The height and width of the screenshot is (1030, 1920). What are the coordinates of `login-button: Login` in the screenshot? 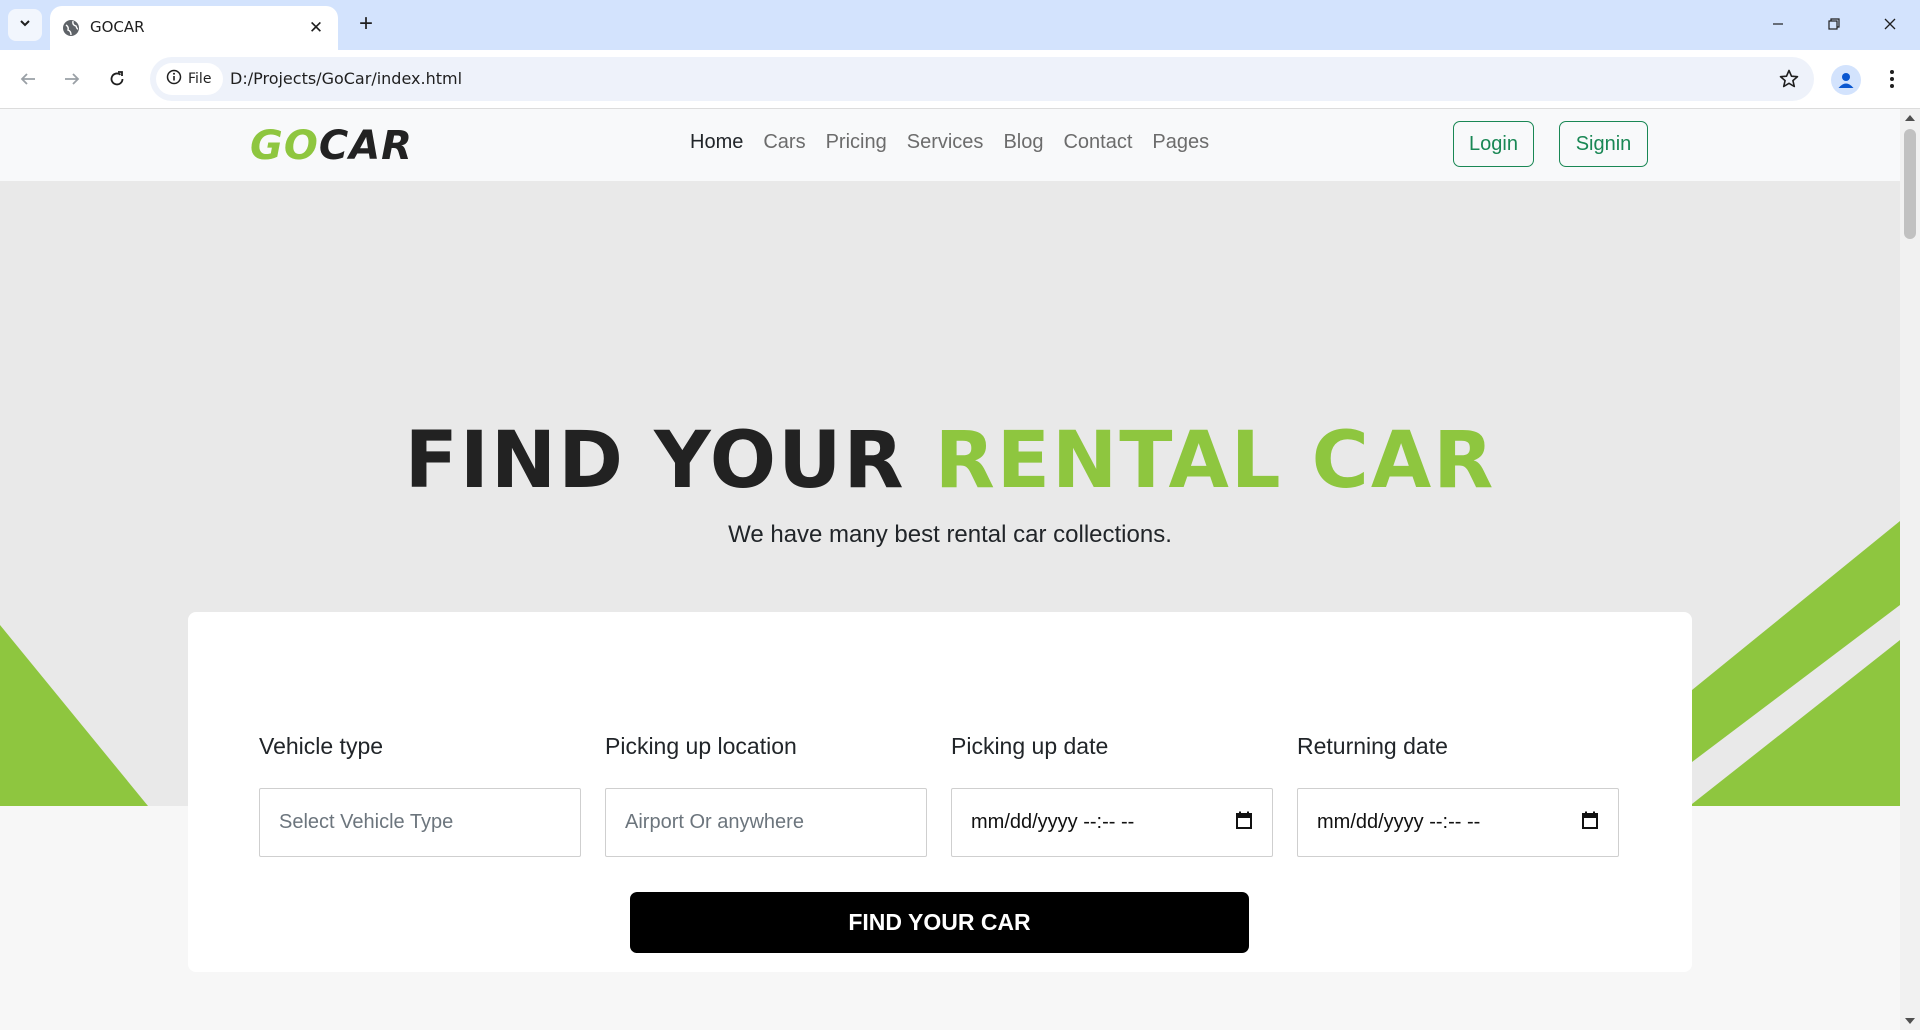 It's located at (1493, 144).